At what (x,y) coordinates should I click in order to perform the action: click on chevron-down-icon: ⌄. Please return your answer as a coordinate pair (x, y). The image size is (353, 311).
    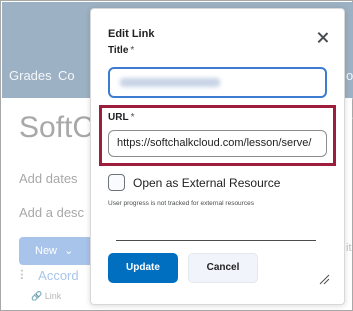
    Looking at the image, I should click on (69, 251).